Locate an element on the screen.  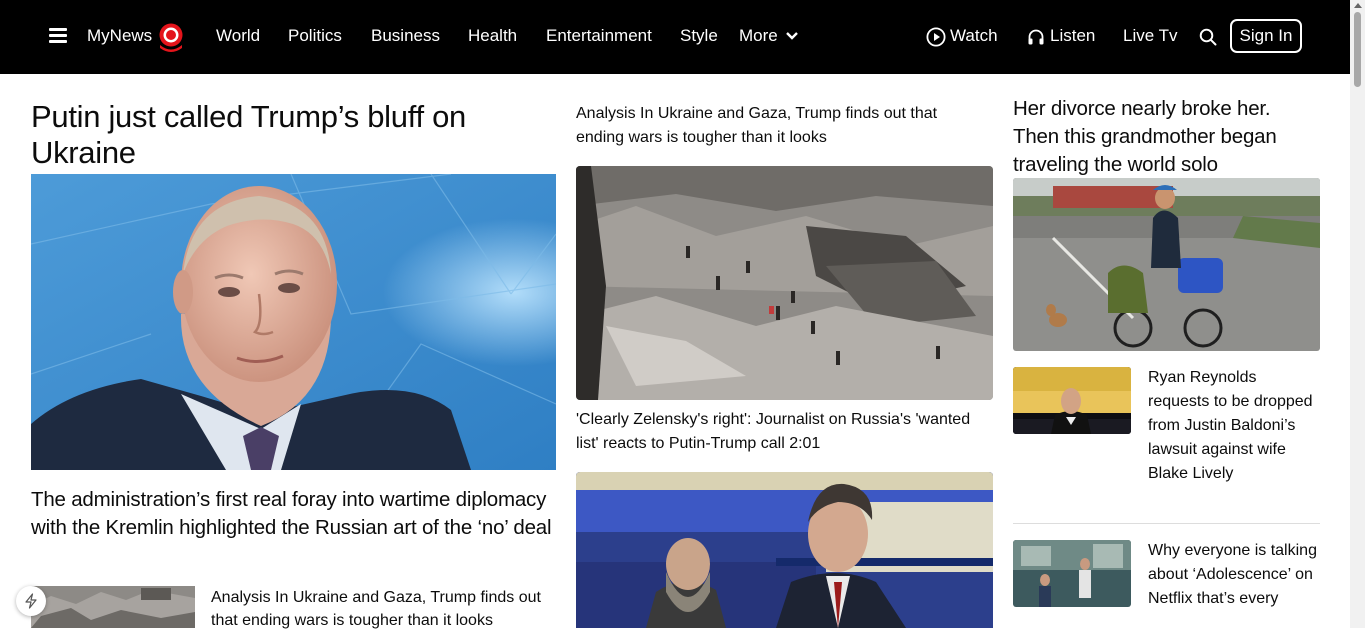
play-circle-icon is located at coordinates (936, 37).